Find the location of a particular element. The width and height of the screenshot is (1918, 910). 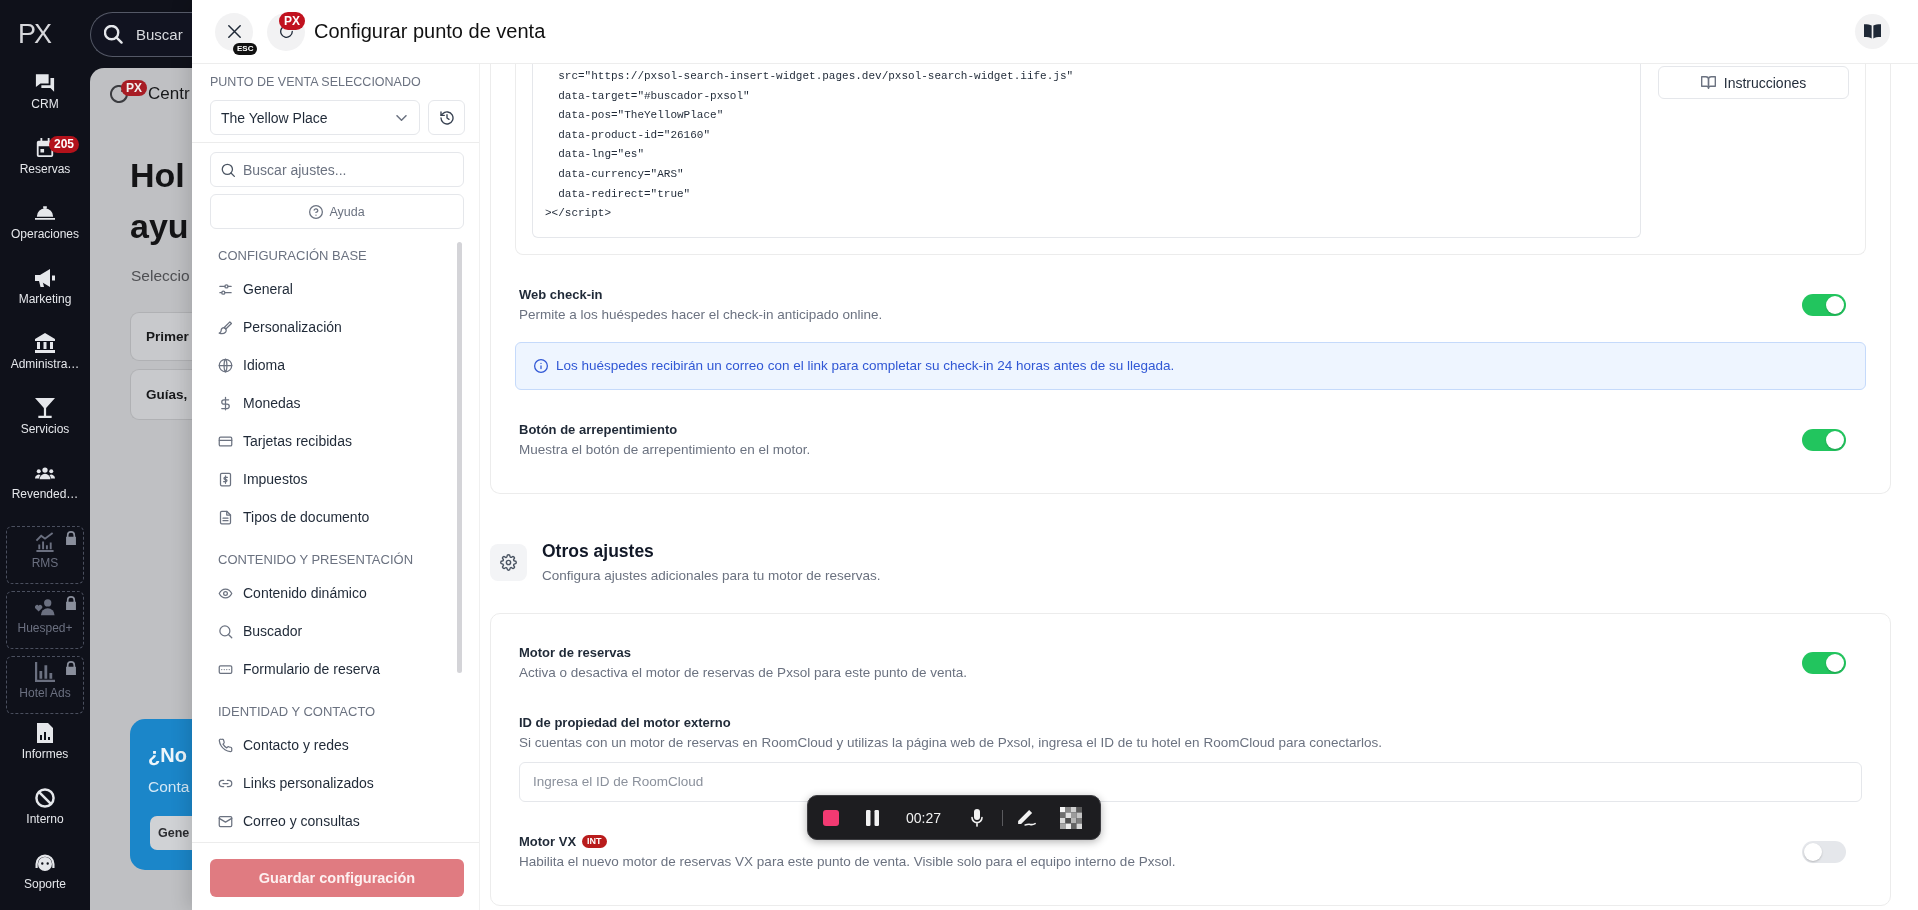

sliders-icon is located at coordinates (225, 289).